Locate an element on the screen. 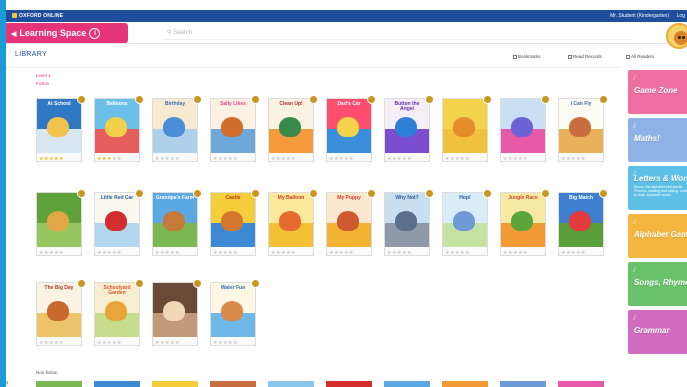 This screenshot has width=687, height=387. panel-tile: ♪ Game Zone is located at coordinates (657, 92).